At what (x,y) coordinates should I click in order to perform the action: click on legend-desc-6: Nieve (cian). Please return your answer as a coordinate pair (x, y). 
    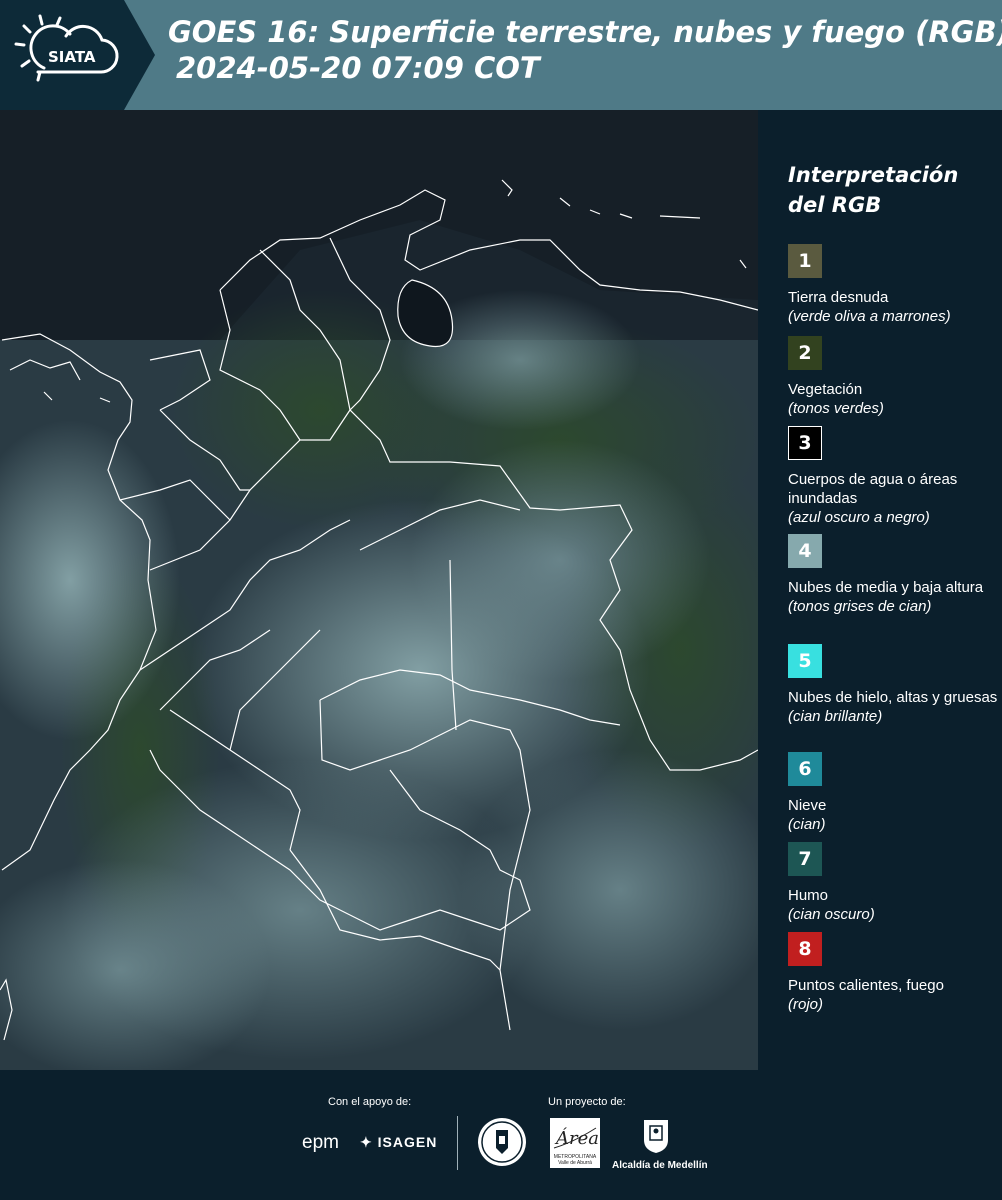
    Looking at the image, I should click on (807, 815).